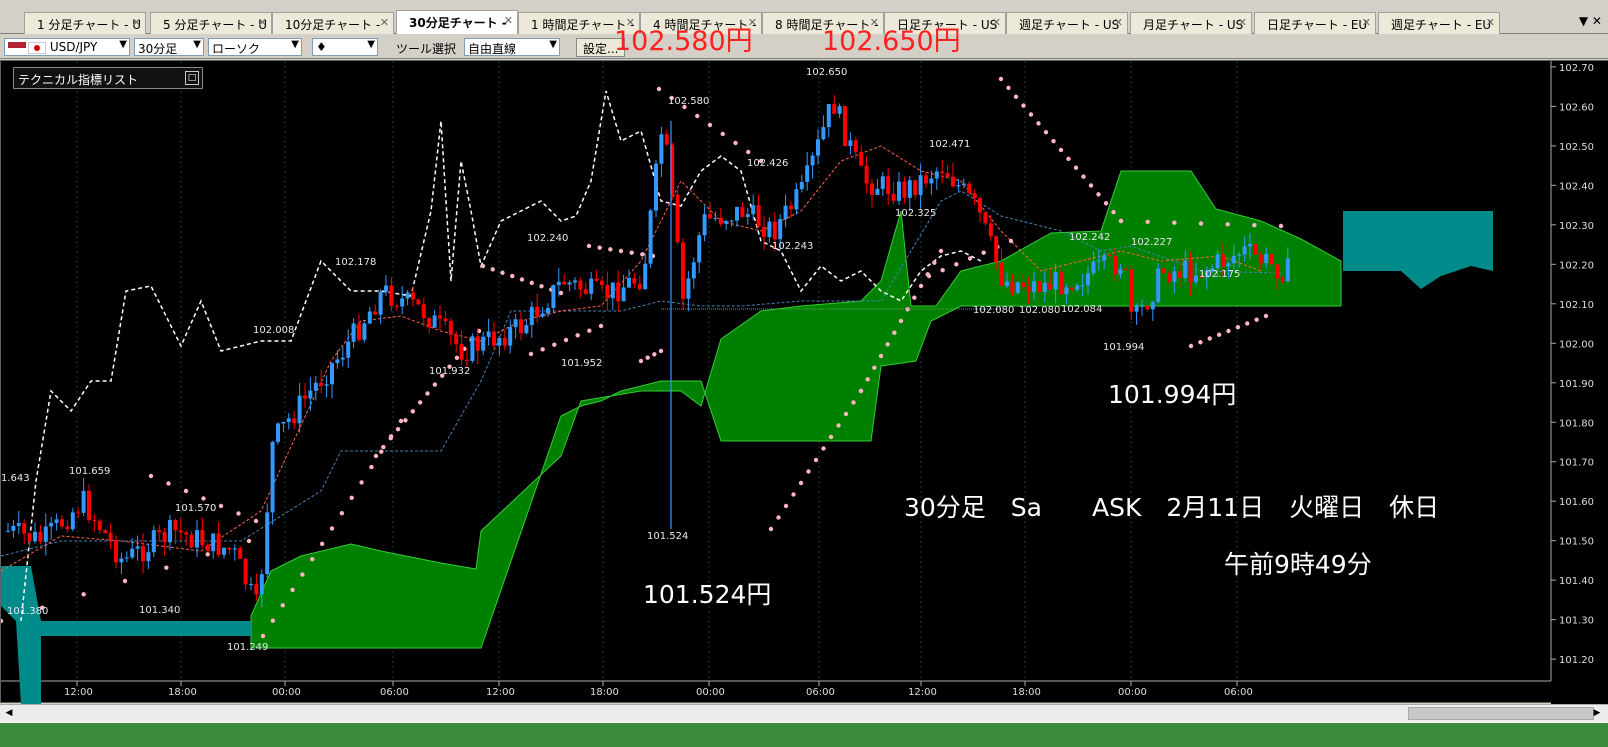  Describe the element at coordinates (792, 246) in the screenshot. I see `price-label: 102.243` at that location.